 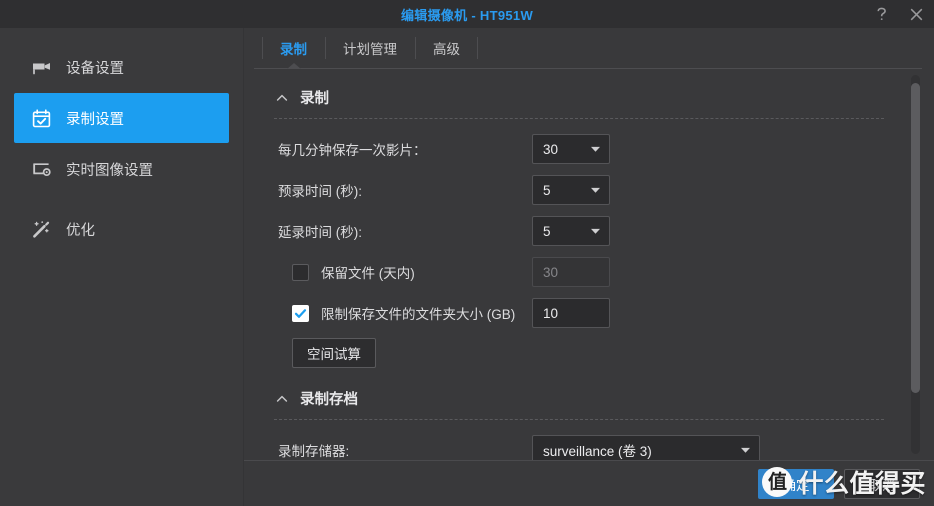 I want to click on limit-folder-size-checkbox, so click(x=300, y=313).